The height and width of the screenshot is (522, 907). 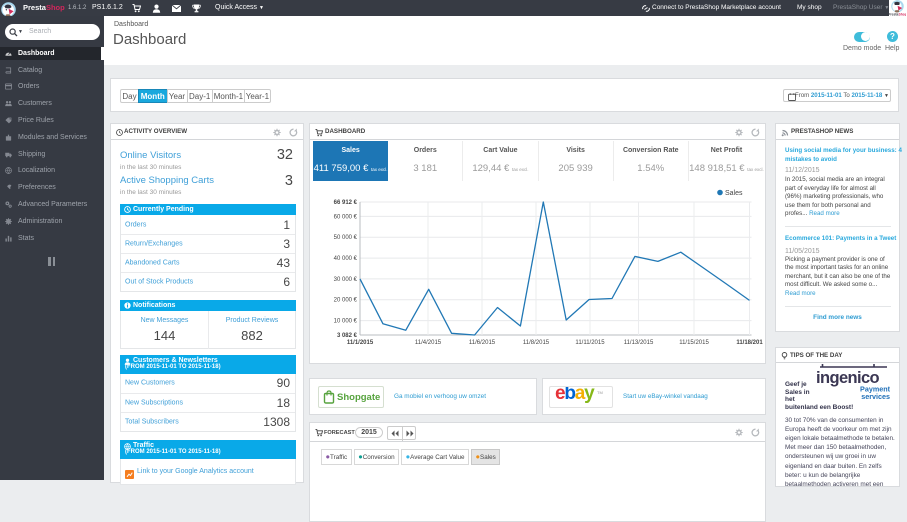 What do you see at coordinates (590, 343) in the screenshot?
I see `svg-text: 11/11/2015` at bounding box center [590, 343].